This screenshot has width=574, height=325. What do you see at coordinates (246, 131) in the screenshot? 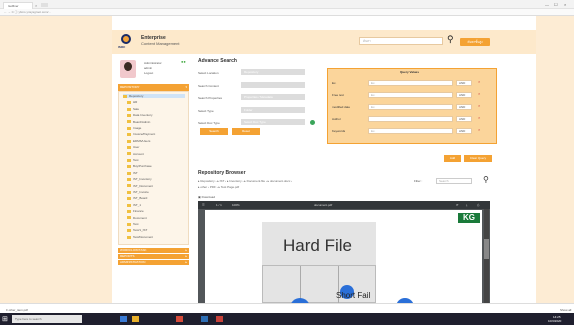
I see `reset-button: Reset` at bounding box center [246, 131].